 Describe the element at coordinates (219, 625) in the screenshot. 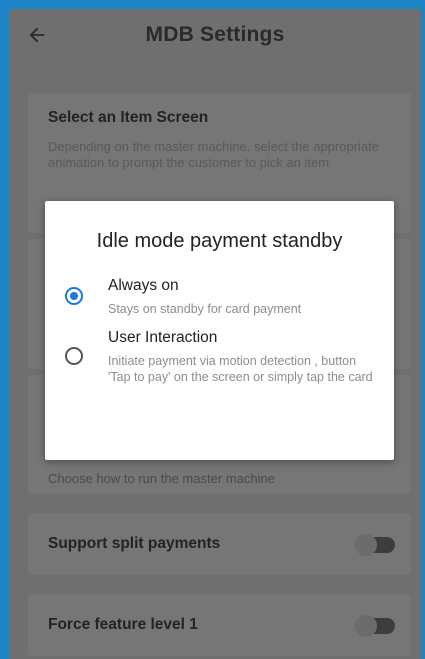

I see `force-feature-level-row: Force feature level 1` at that location.